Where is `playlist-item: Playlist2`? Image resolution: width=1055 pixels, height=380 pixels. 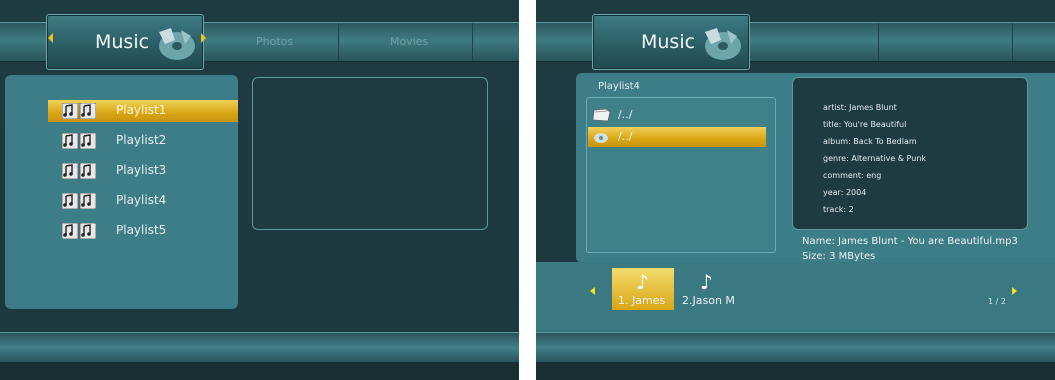 playlist-item: Playlist2 is located at coordinates (143, 141).